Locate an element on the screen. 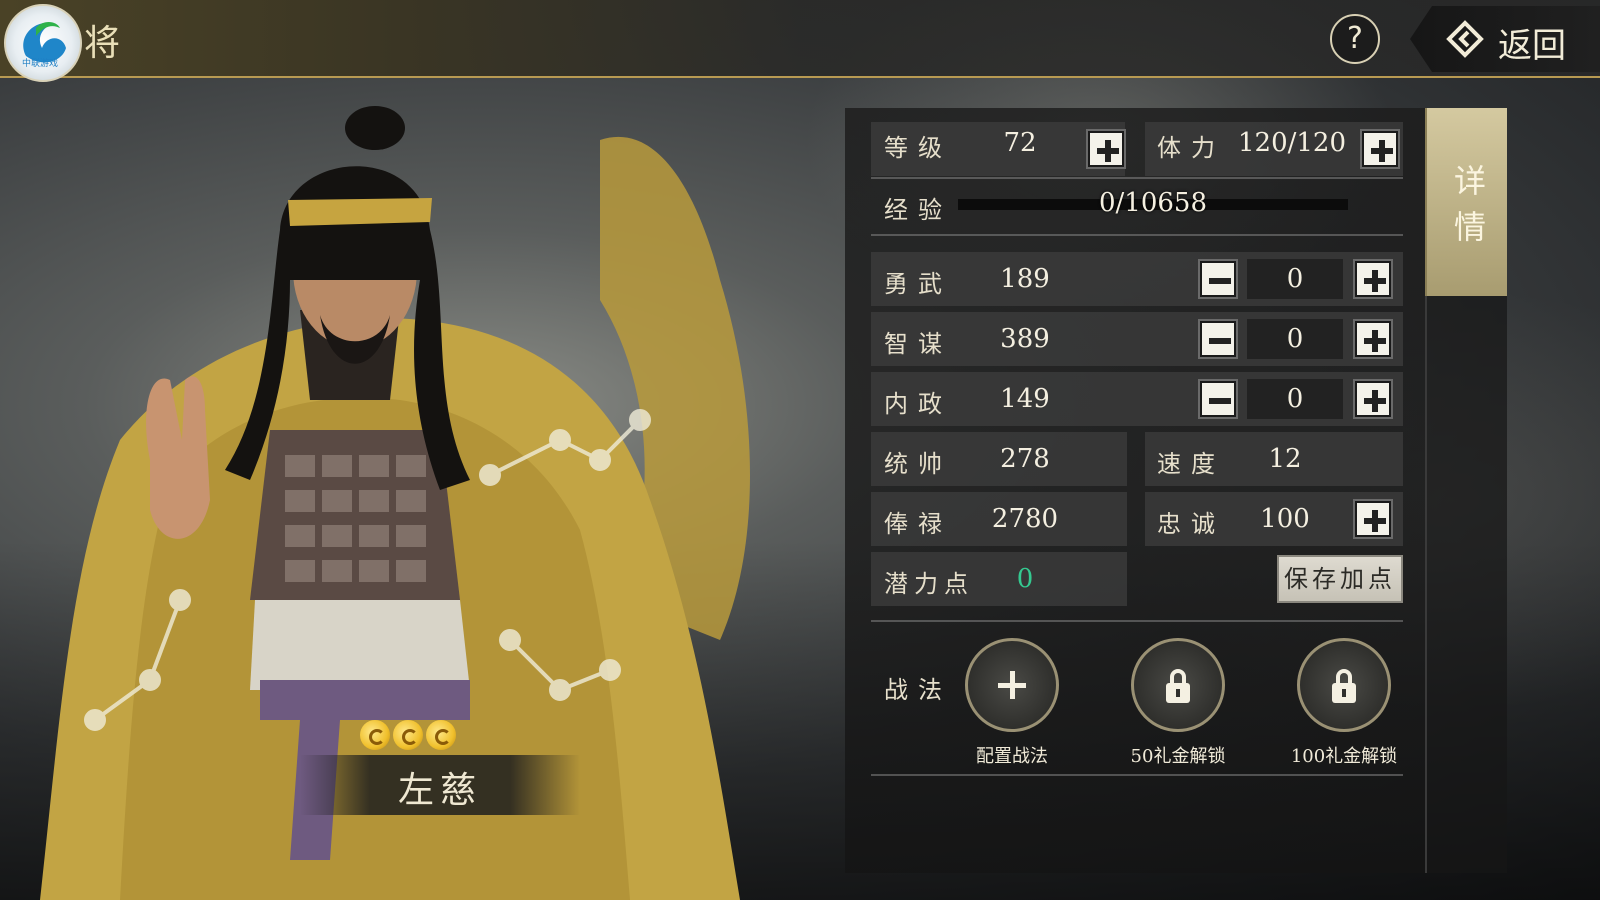 This screenshot has height=900, width=1600. tactic-slot-label: 100礼金解锁 is located at coordinates (1344, 756).